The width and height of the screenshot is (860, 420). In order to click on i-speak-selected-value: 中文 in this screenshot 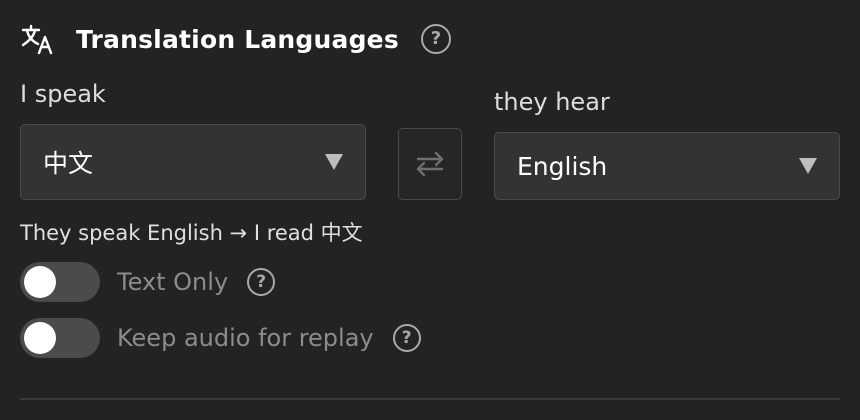, I will do `click(68, 163)`.